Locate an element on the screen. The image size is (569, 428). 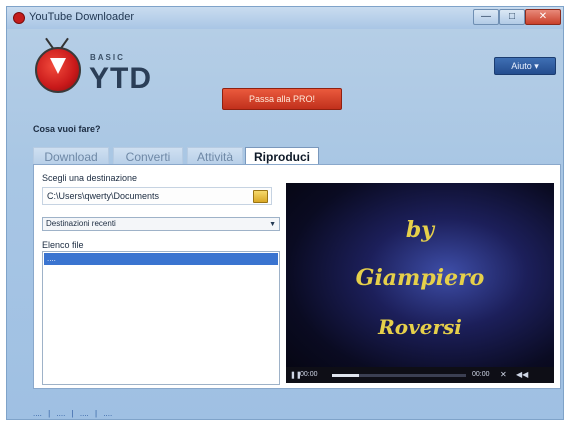
elapsed-time: 00:00 is located at coordinates (309, 374).